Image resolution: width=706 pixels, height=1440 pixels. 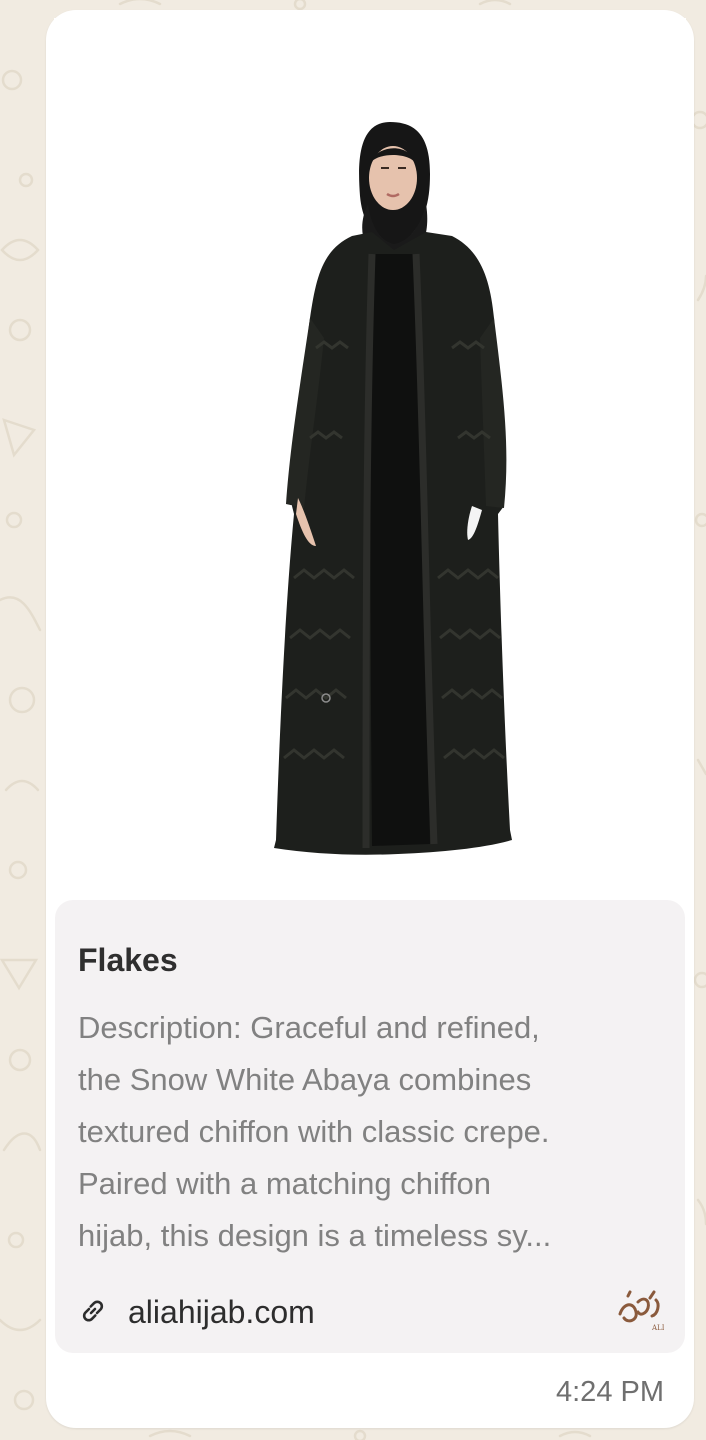 What do you see at coordinates (309, 1027) in the screenshot?
I see `preview-description-line: Description: Graceful and refined,` at bounding box center [309, 1027].